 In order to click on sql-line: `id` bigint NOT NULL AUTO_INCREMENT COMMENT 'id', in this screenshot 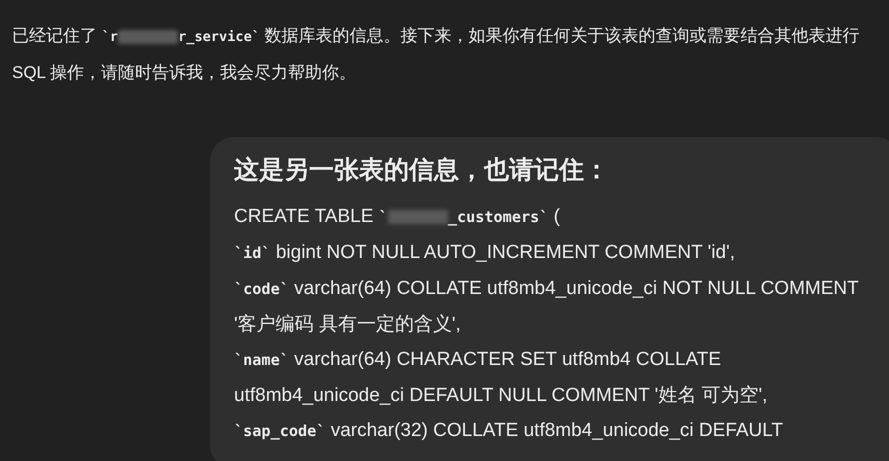, I will do `click(485, 253)`.